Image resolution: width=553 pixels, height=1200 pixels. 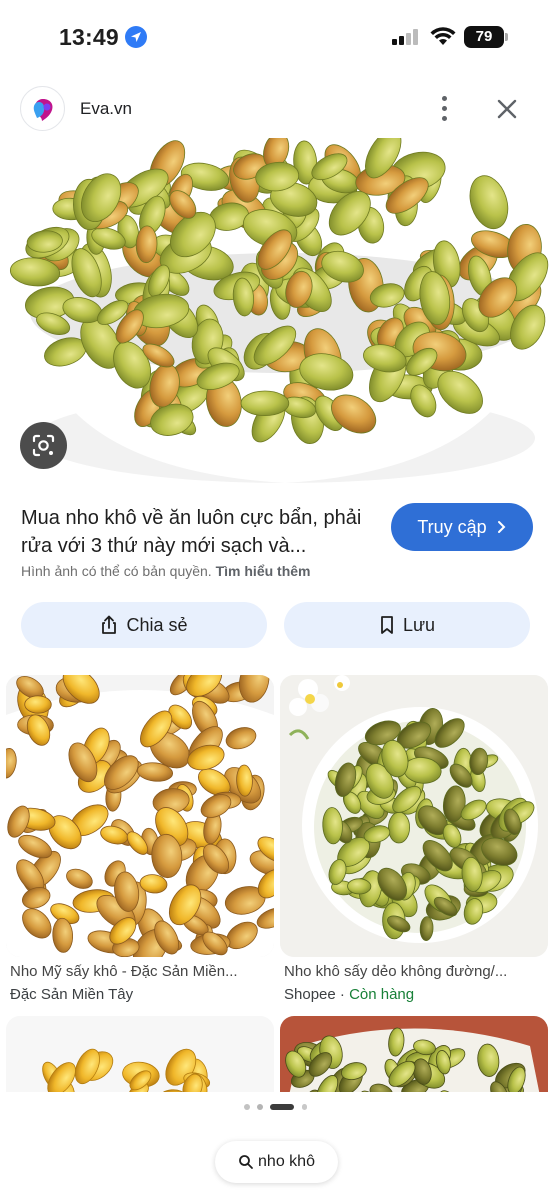 What do you see at coordinates (445, 109) in the screenshot?
I see `more-vertical-icon` at bounding box center [445, 109].